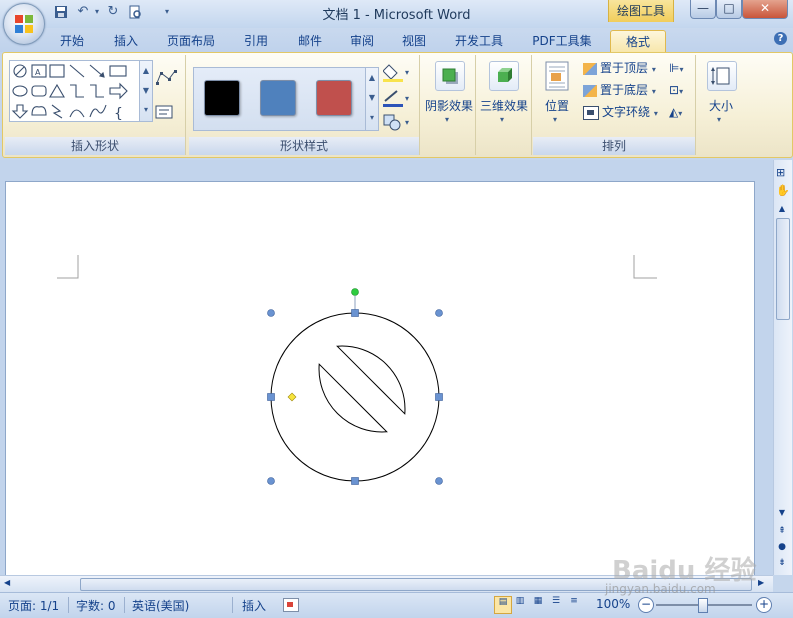  Describe the element at coordinates (24, 24) in the screenshot. I see `office-button` at that location.